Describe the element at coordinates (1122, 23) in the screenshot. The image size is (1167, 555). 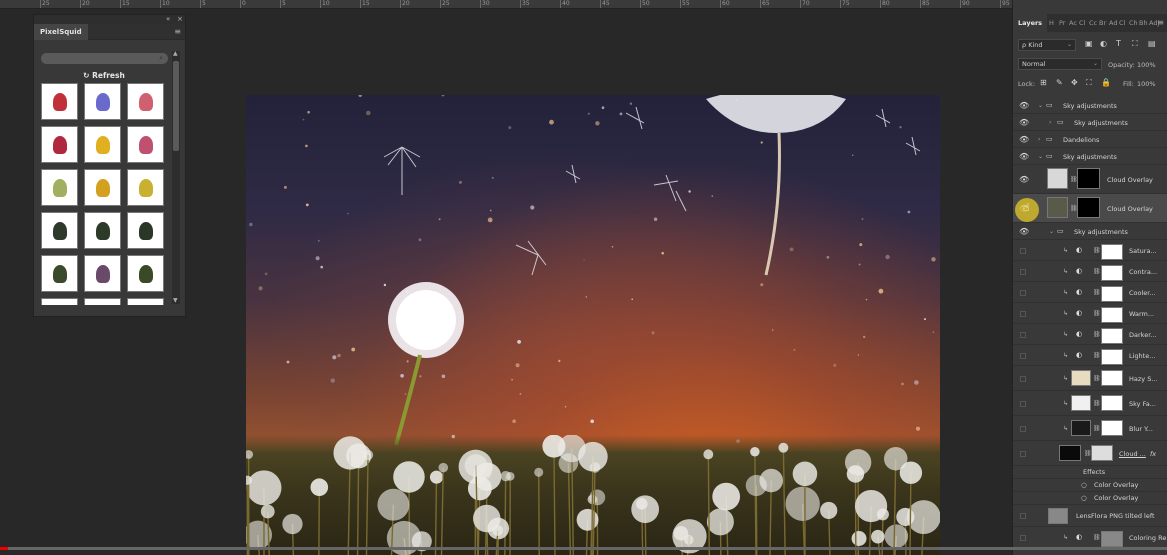
I see `tab-cl-8: Cl` at that location.